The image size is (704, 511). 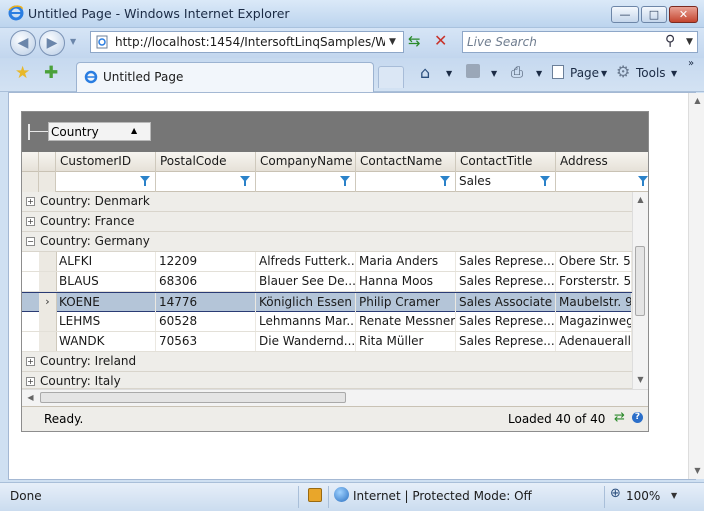 What do you see at coordinates (22, 73) in the screenshot?
I see `favorites-star-icon: ★` at bounding box center [22, 73].